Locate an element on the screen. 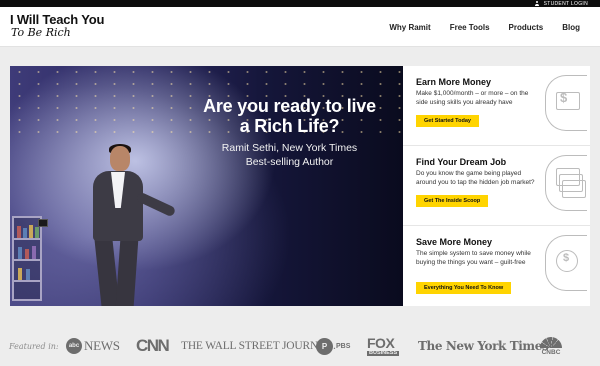 This screenshot has height=366, width=600. cnbc-logo: CNBC is located at coordinates (551, 346).